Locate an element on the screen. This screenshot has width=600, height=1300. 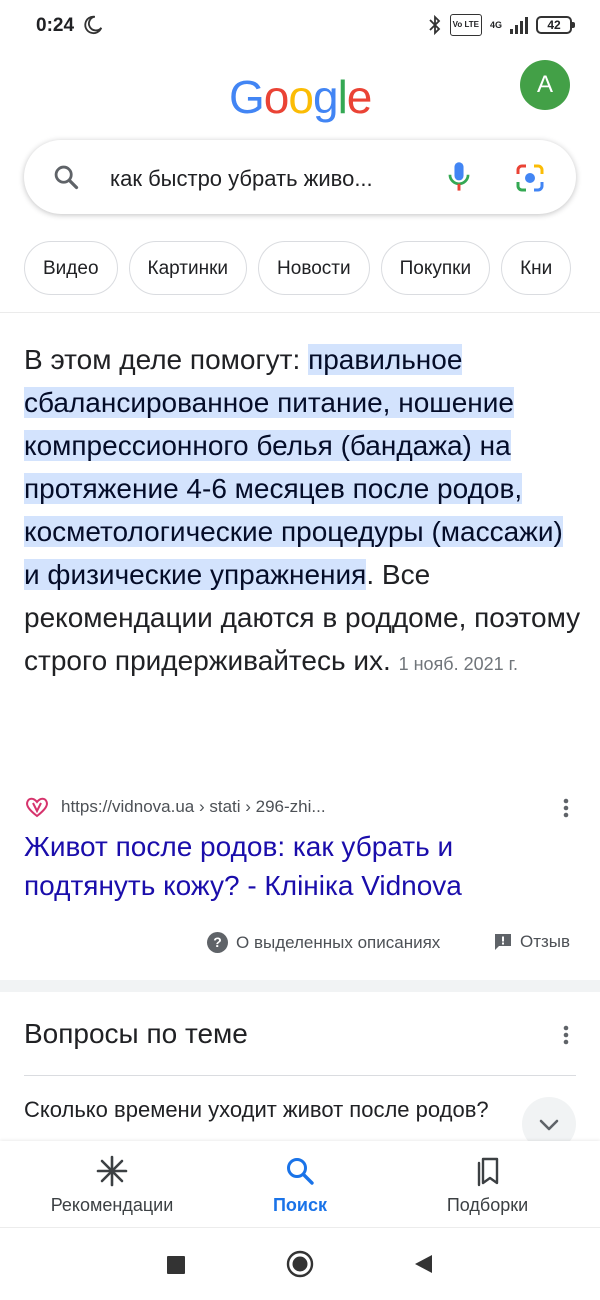
vidnova-favicon-icon is located at coordinates (37, 807).